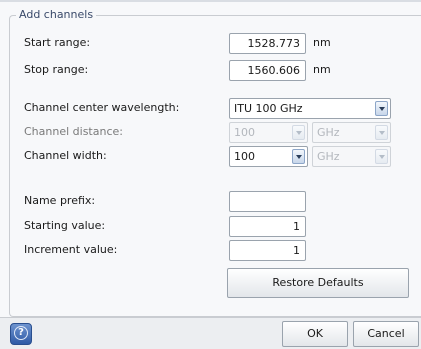 The width and height of the screenshot is (421, 349). What do you see at coordinates (56, 15) in the screenshot?
I see `group-title: Add channels` at bounding box center [56, 15].